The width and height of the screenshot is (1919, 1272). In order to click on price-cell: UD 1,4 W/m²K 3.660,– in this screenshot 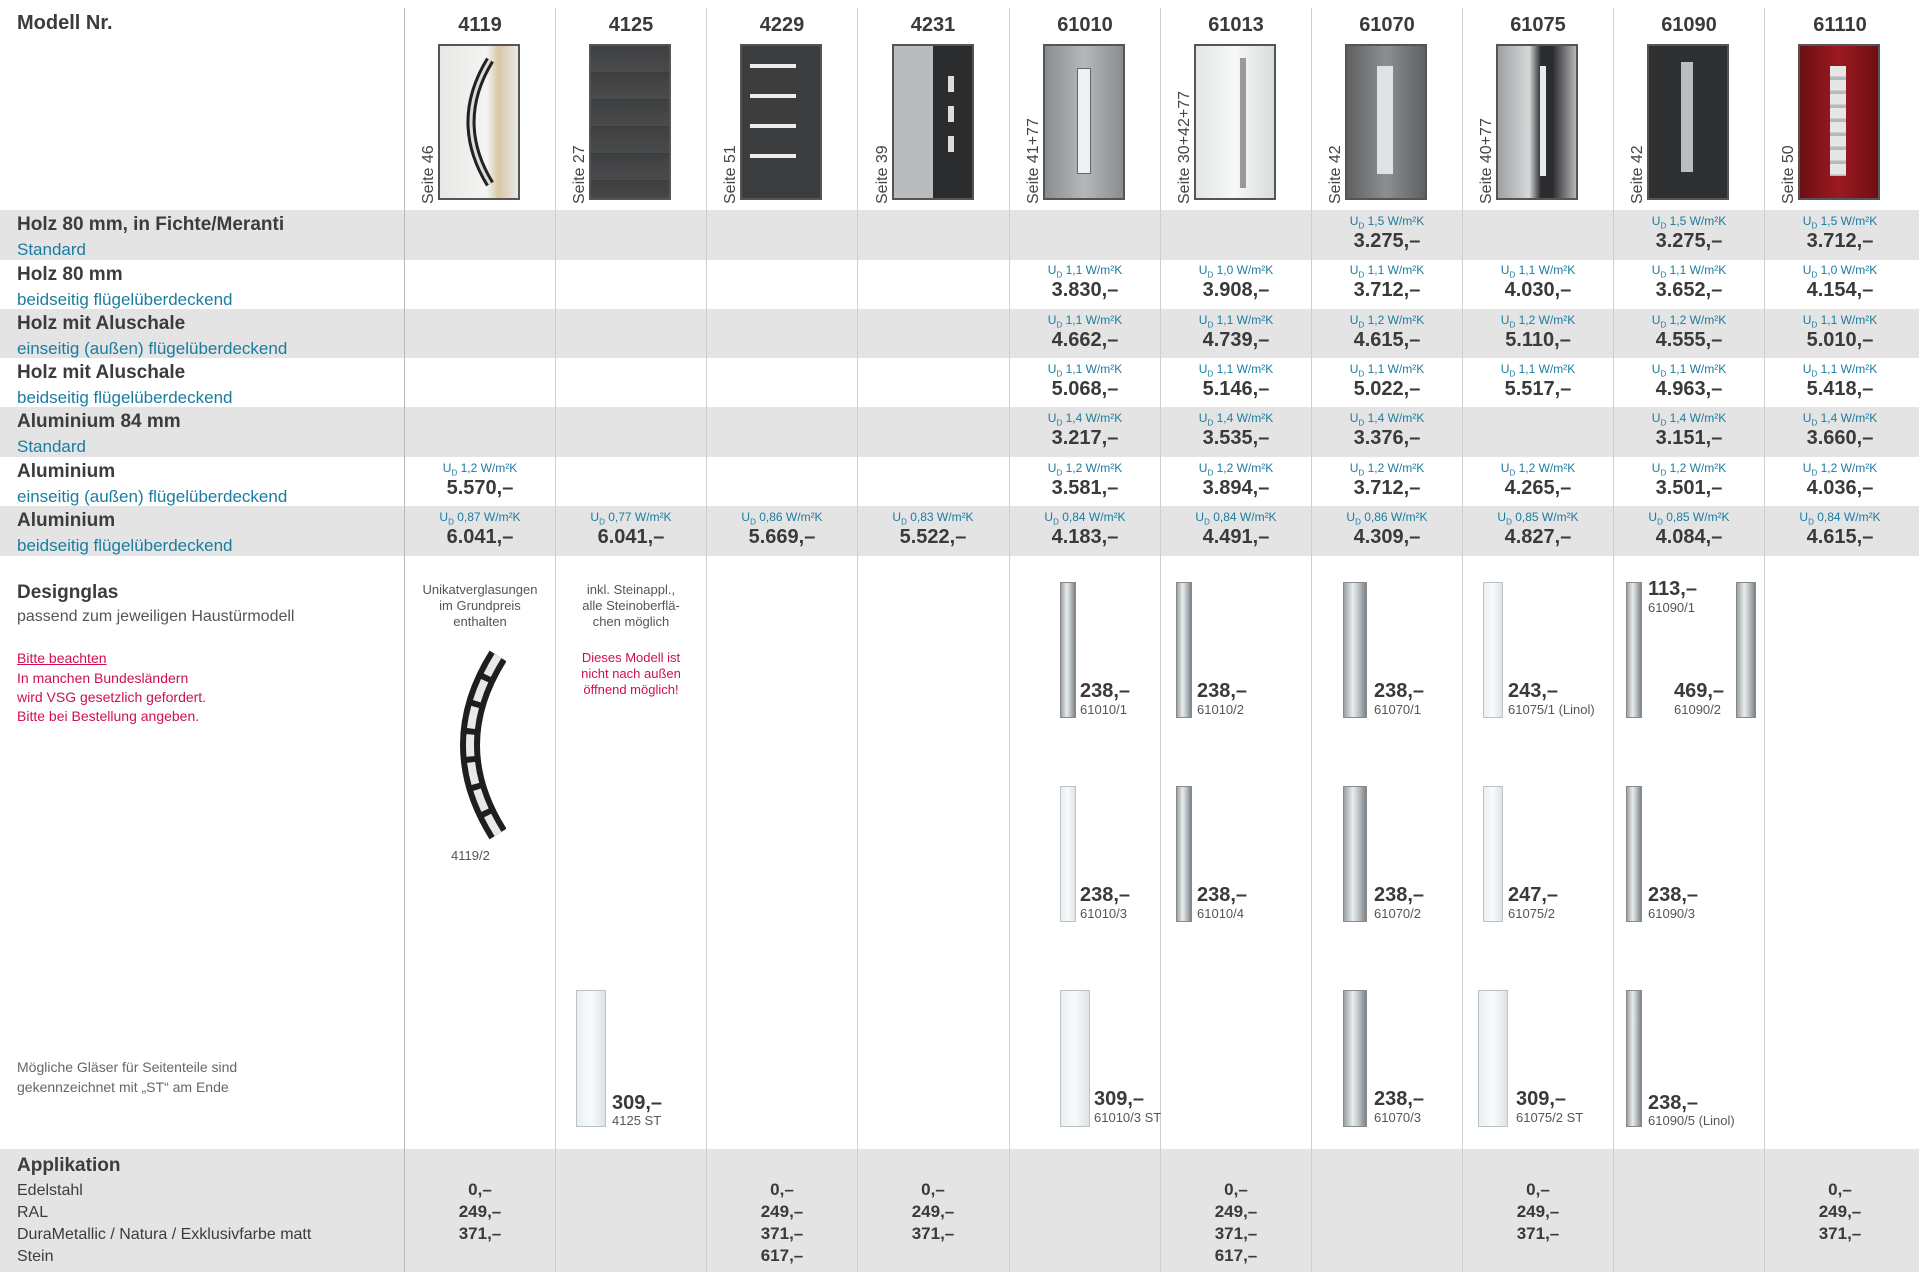, I will do `click(1840, 430)`.